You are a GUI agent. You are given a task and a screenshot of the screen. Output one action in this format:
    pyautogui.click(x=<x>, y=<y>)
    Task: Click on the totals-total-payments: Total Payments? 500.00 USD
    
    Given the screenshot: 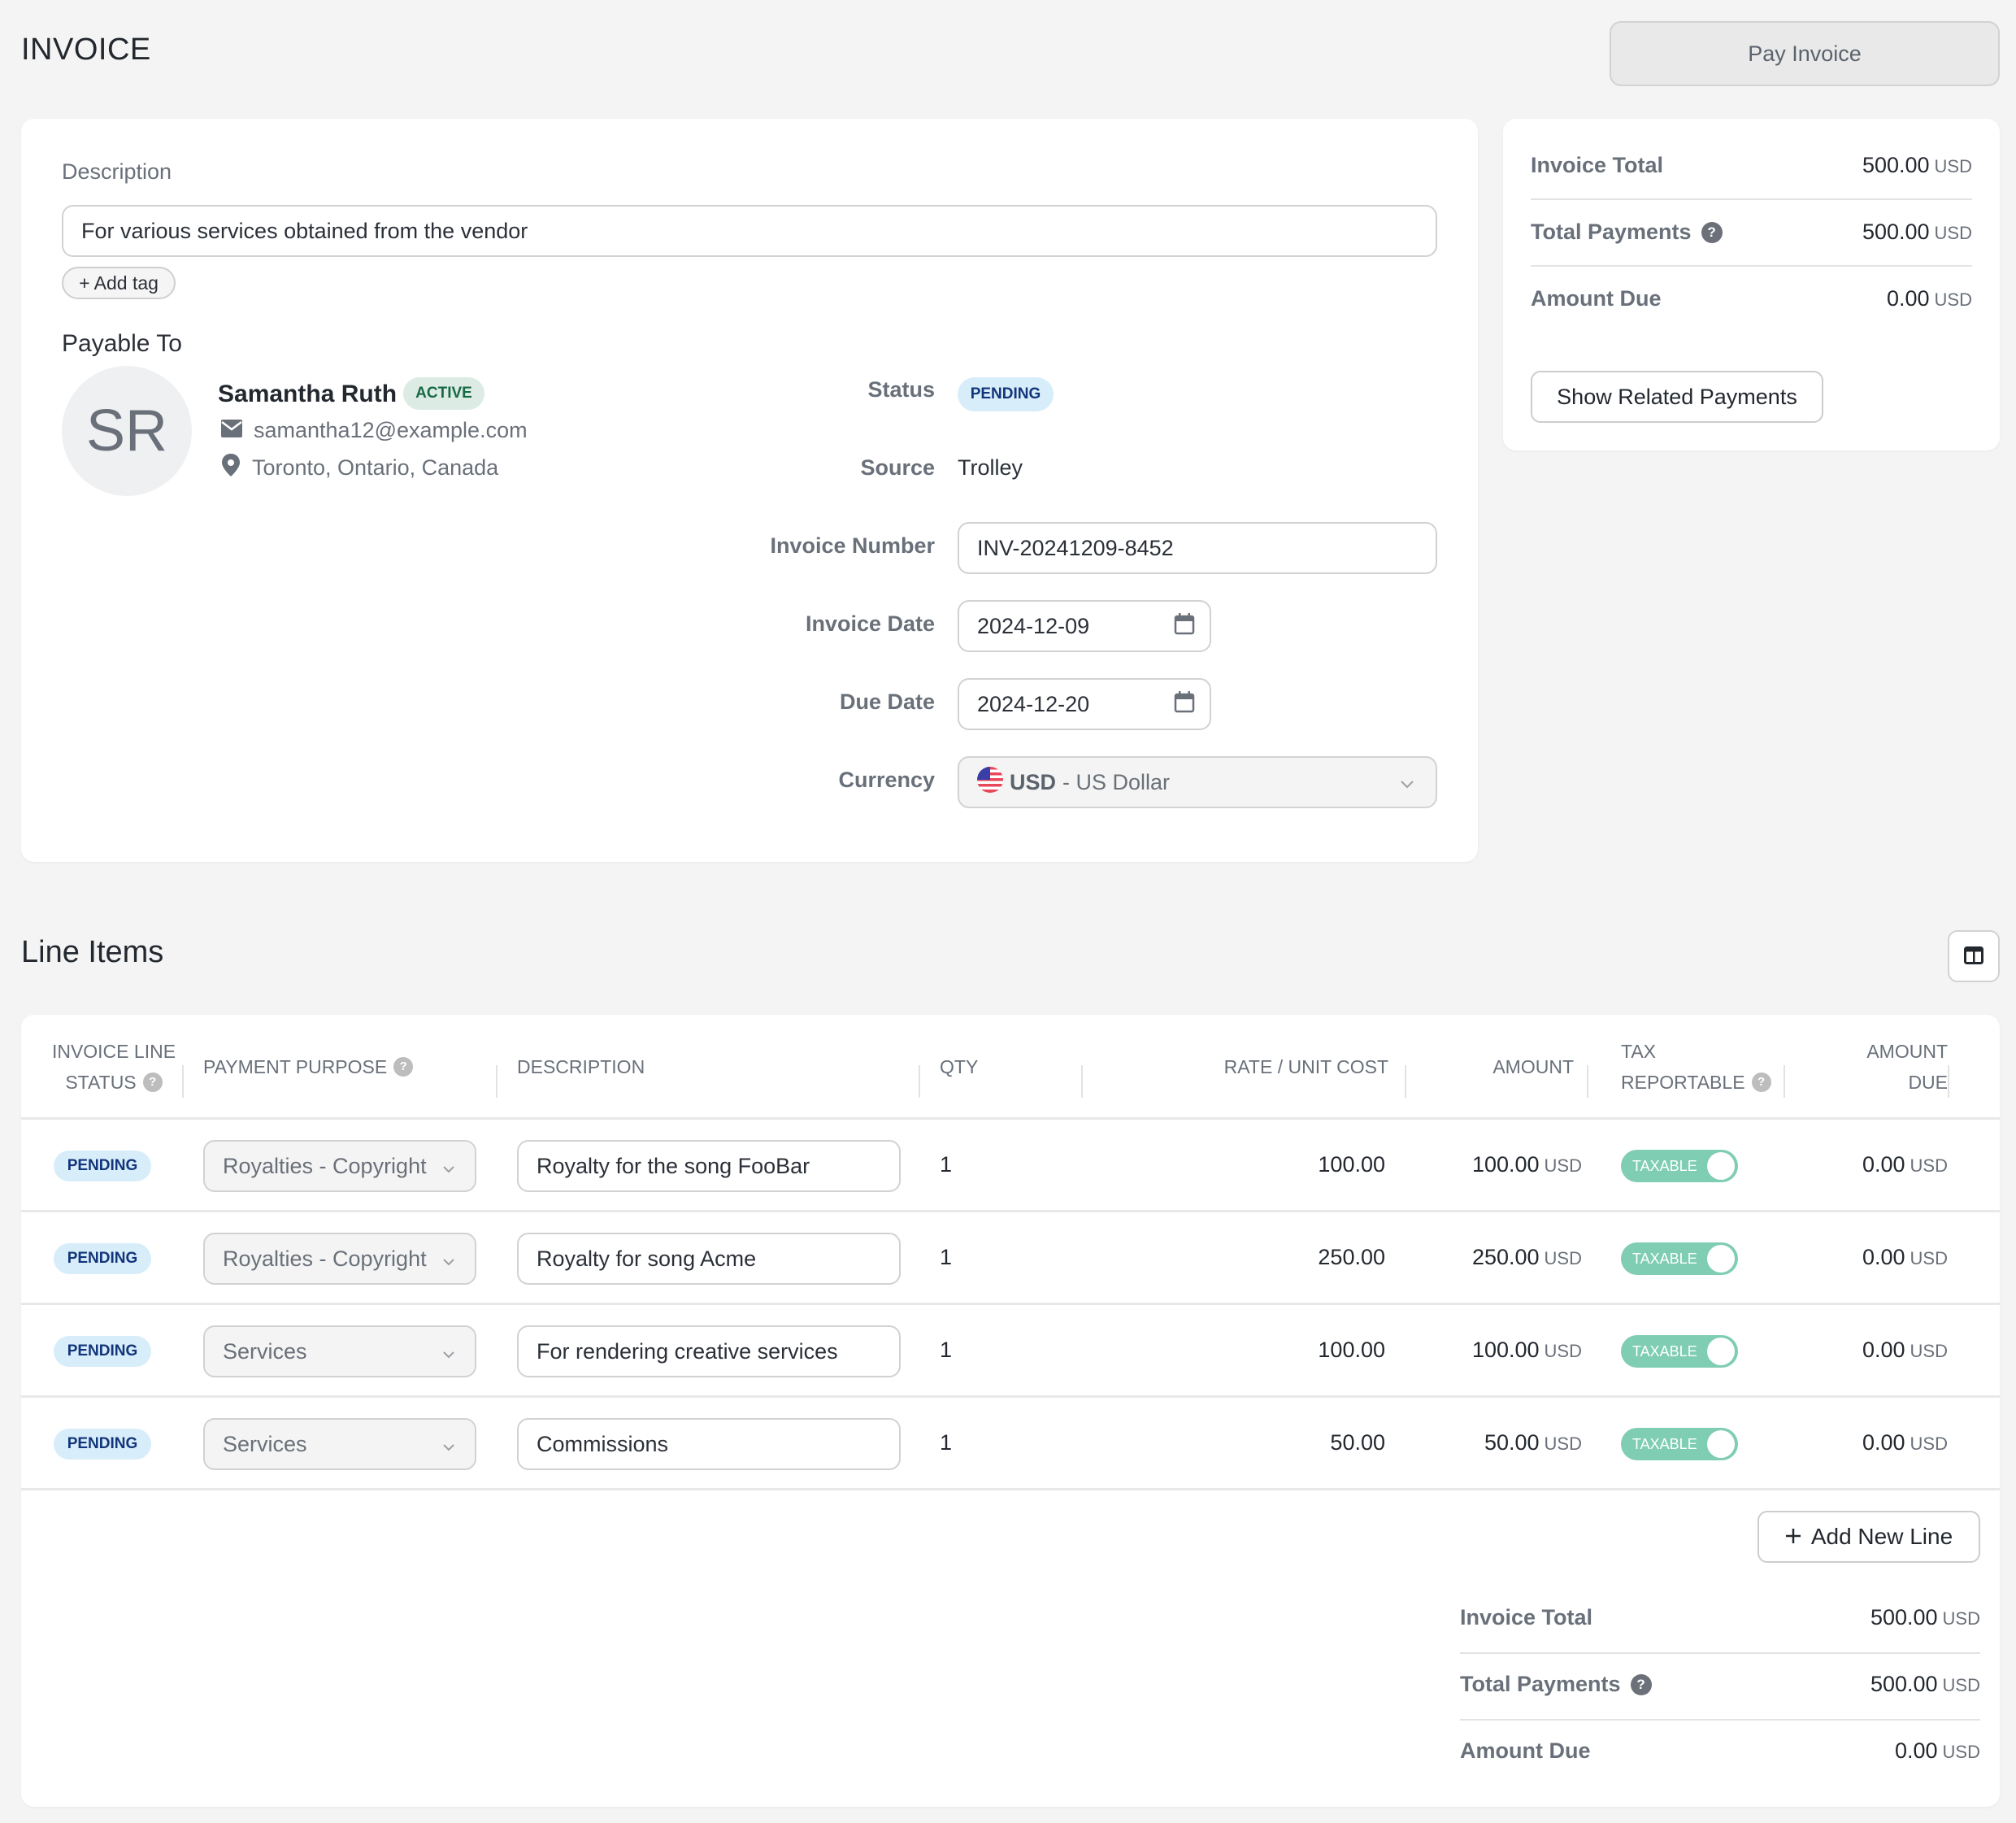 What is the action you would take?
    pyautogui.click(x=1720, y=1684)
    